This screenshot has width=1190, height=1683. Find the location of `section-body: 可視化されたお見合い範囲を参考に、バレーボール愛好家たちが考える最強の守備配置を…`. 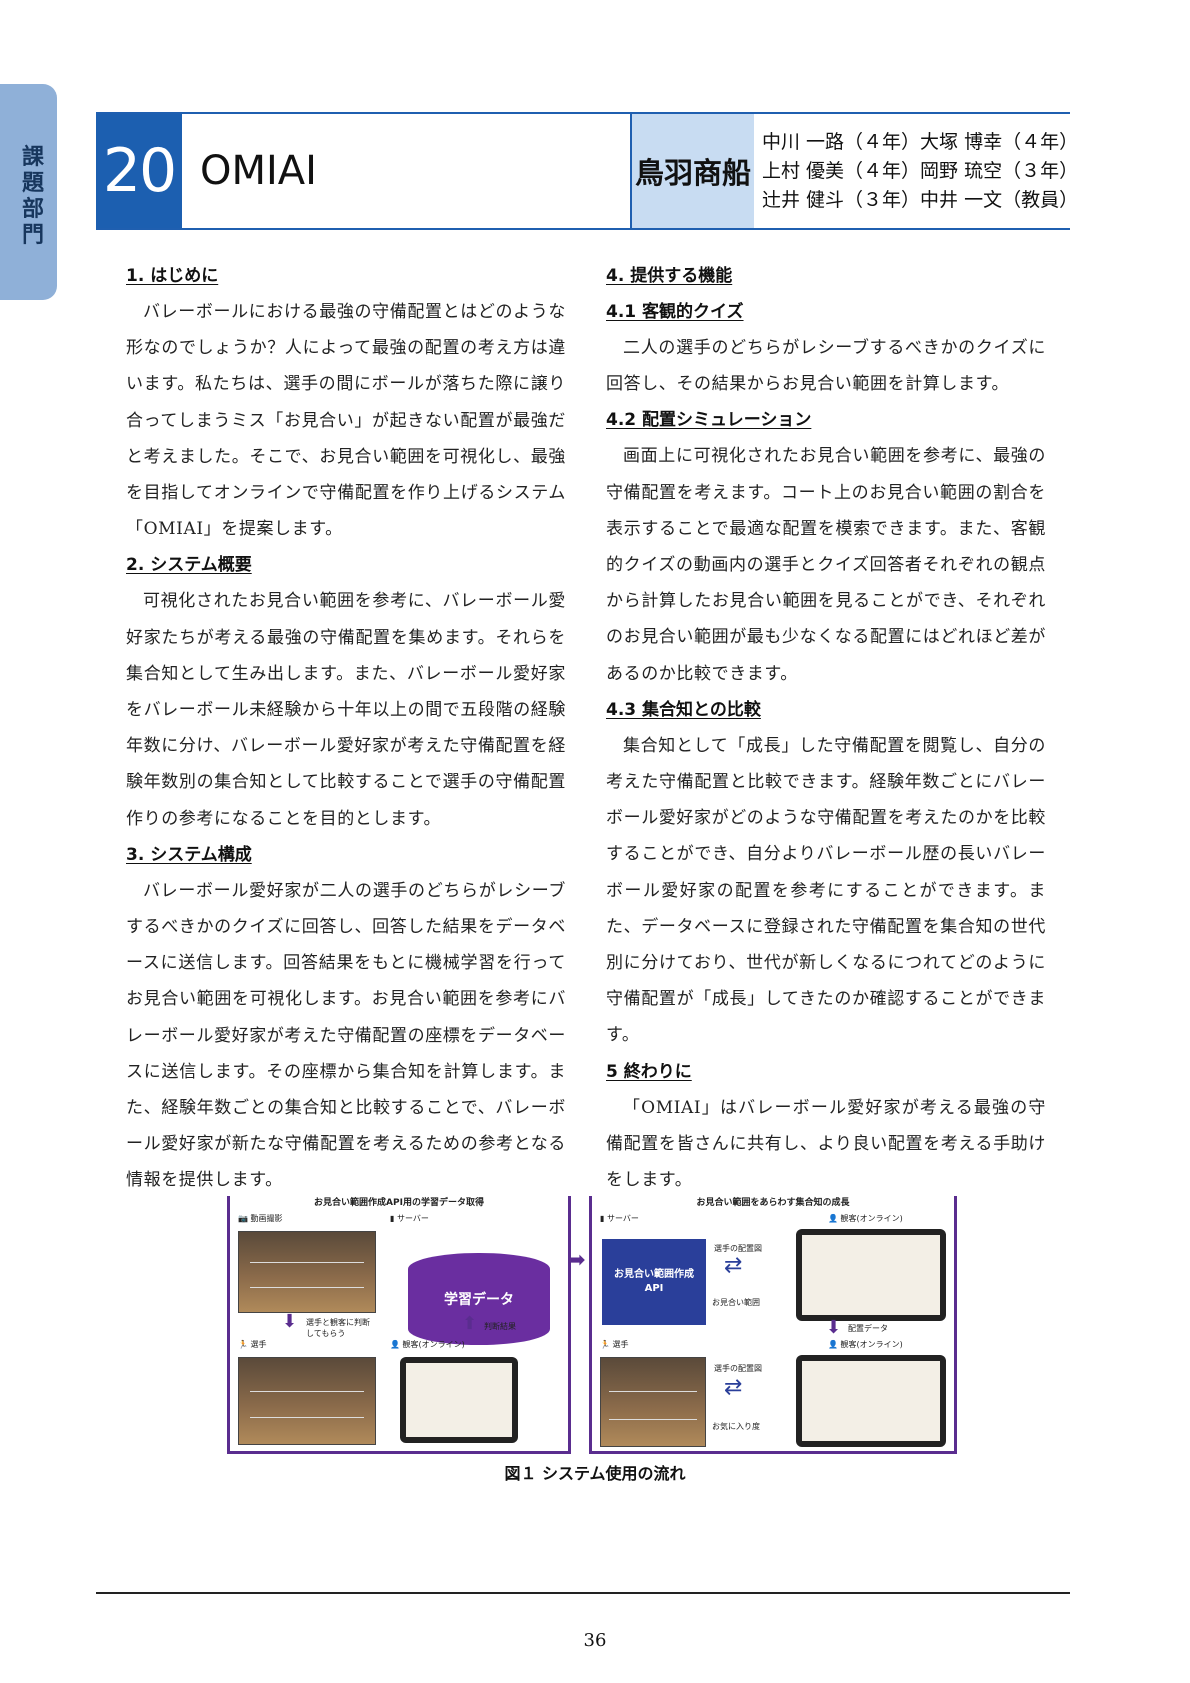

section-body: 可視化されたお見合い範囲を参考に、バレーボール愛好家たちが考える最強の守備配置を… is located at coordinates (346, 710).